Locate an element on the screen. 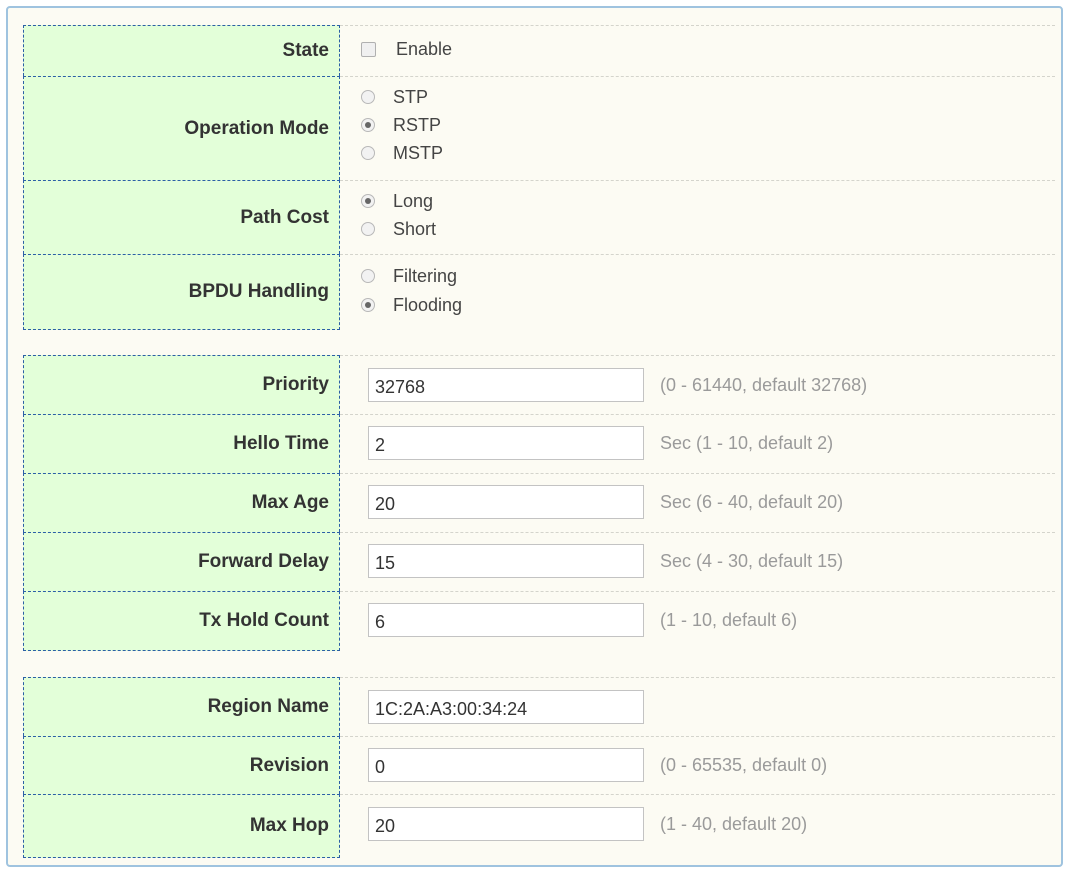  hello-time-input is located at coordinates (506, 443).